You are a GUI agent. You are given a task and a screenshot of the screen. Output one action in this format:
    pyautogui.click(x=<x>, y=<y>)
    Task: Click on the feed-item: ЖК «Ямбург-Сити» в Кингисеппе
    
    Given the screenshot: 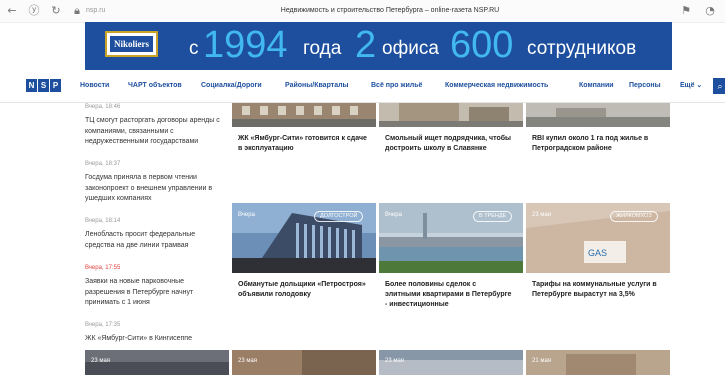 What is the action you would take?
    pyautogui.click(x=155, y=339)
    